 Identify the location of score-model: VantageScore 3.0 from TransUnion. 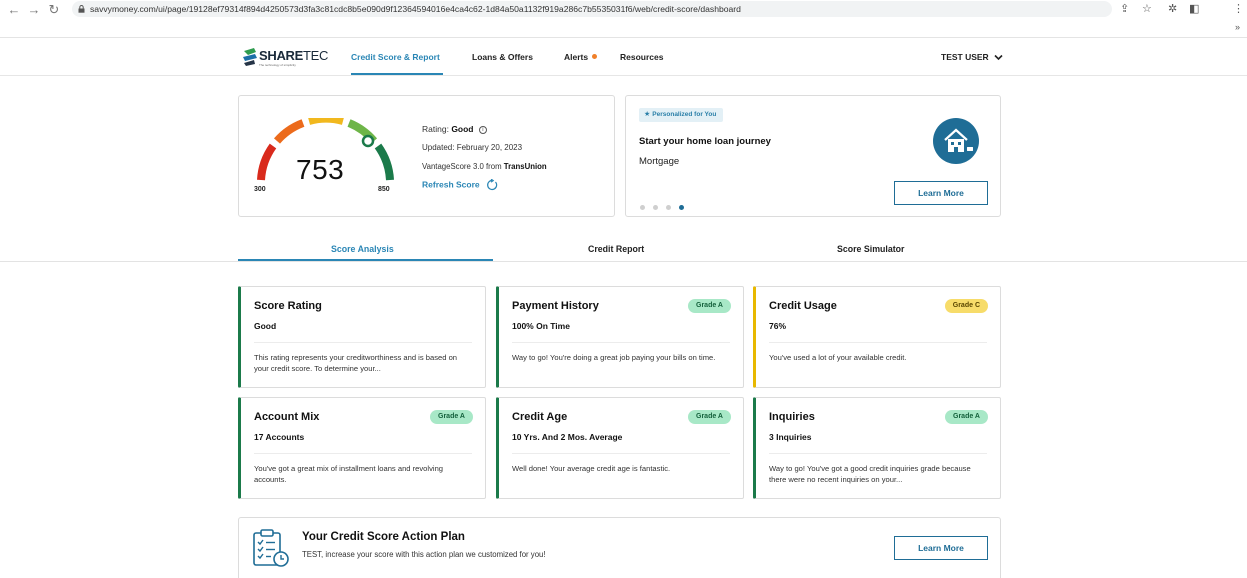
(484, 166).